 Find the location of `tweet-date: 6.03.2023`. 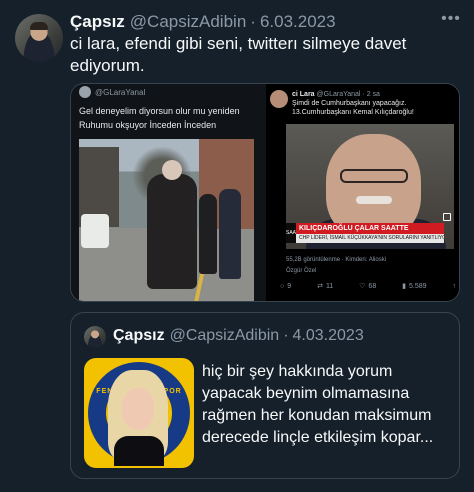

tweet-date: 6.03.2023 is located at coordinates (298, 22).